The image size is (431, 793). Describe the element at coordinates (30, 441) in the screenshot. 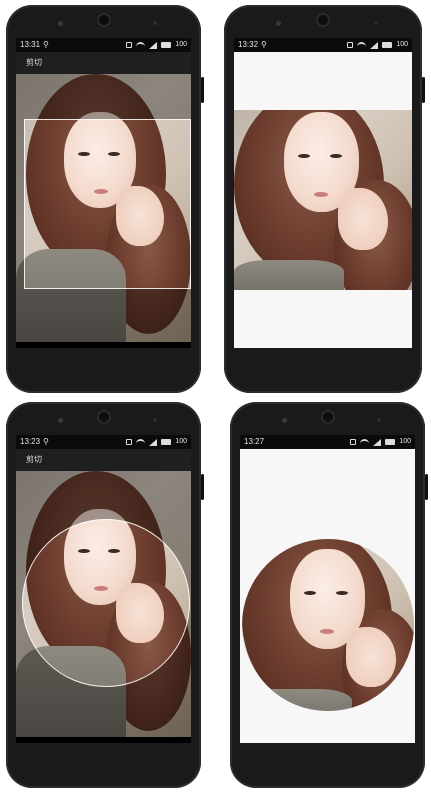

I see `status-time: 13:23` at that location.